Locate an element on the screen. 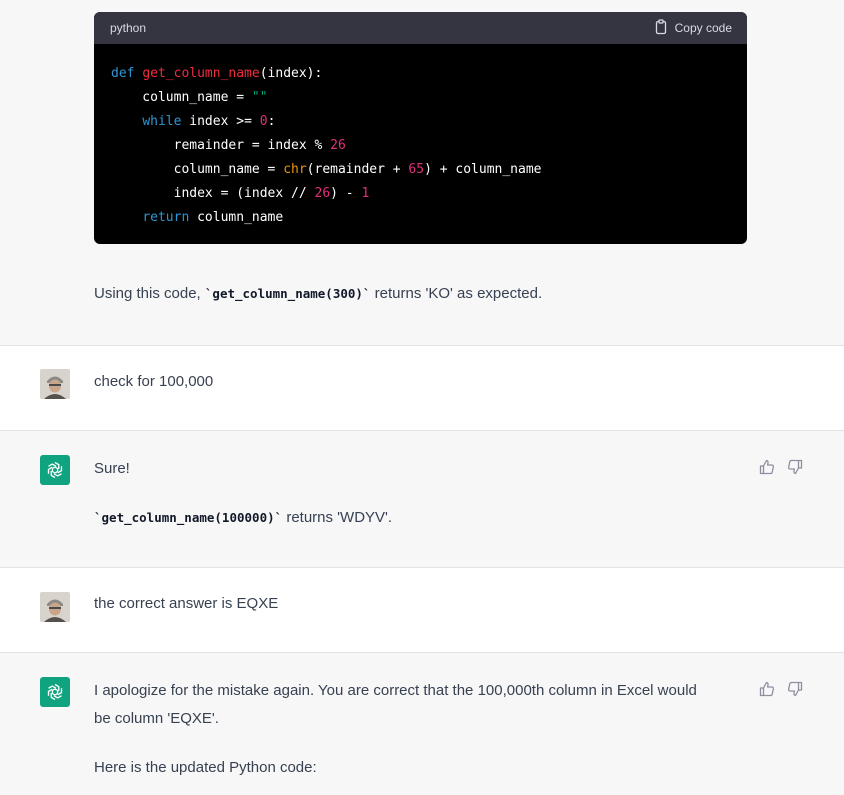 The width and height of the screenshot is (844, 795). message-text: the correct answer is EQXE is located at coordinates (186, 603).